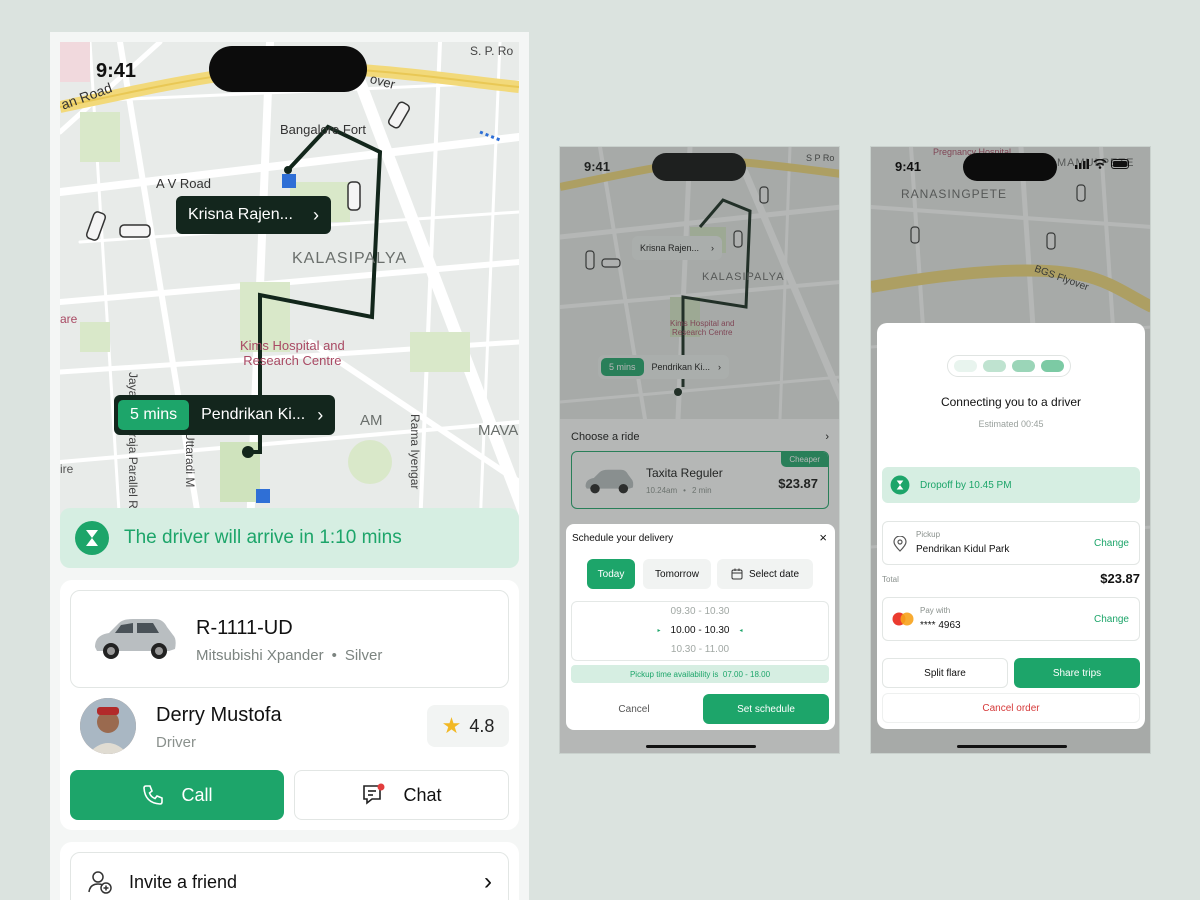 This screenshot has width=1200, height=900. I want to click on invite-panel: Invite a friend ›, so click(289, 871).